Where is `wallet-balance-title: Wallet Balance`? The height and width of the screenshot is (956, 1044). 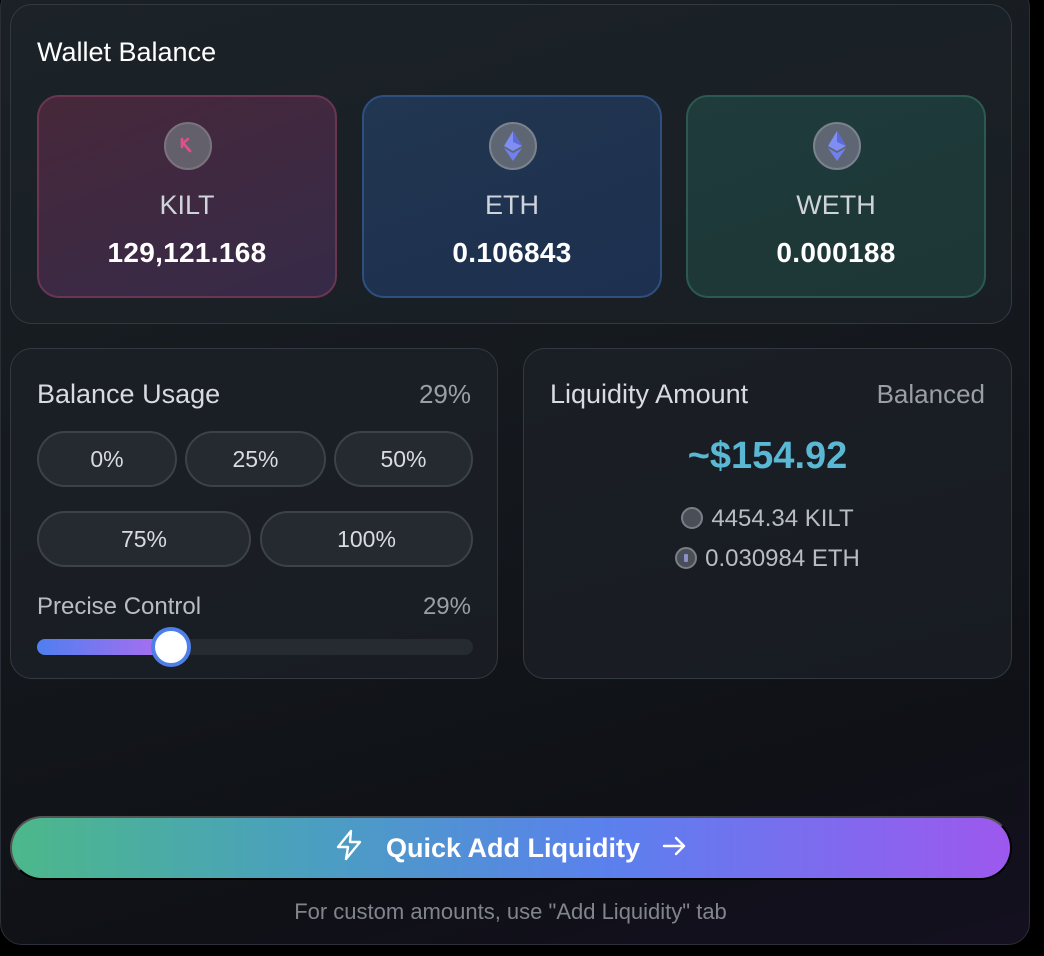 wallet-balance-title: Wallet Balance is located at coordinates (127, 52).